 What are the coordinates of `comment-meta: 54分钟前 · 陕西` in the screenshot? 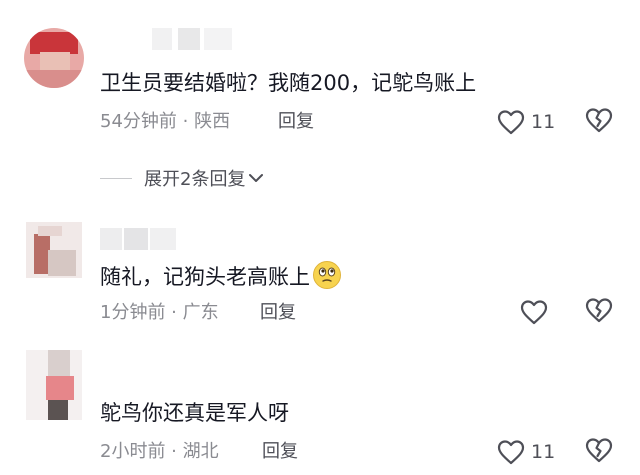 It's located at (165, 122).